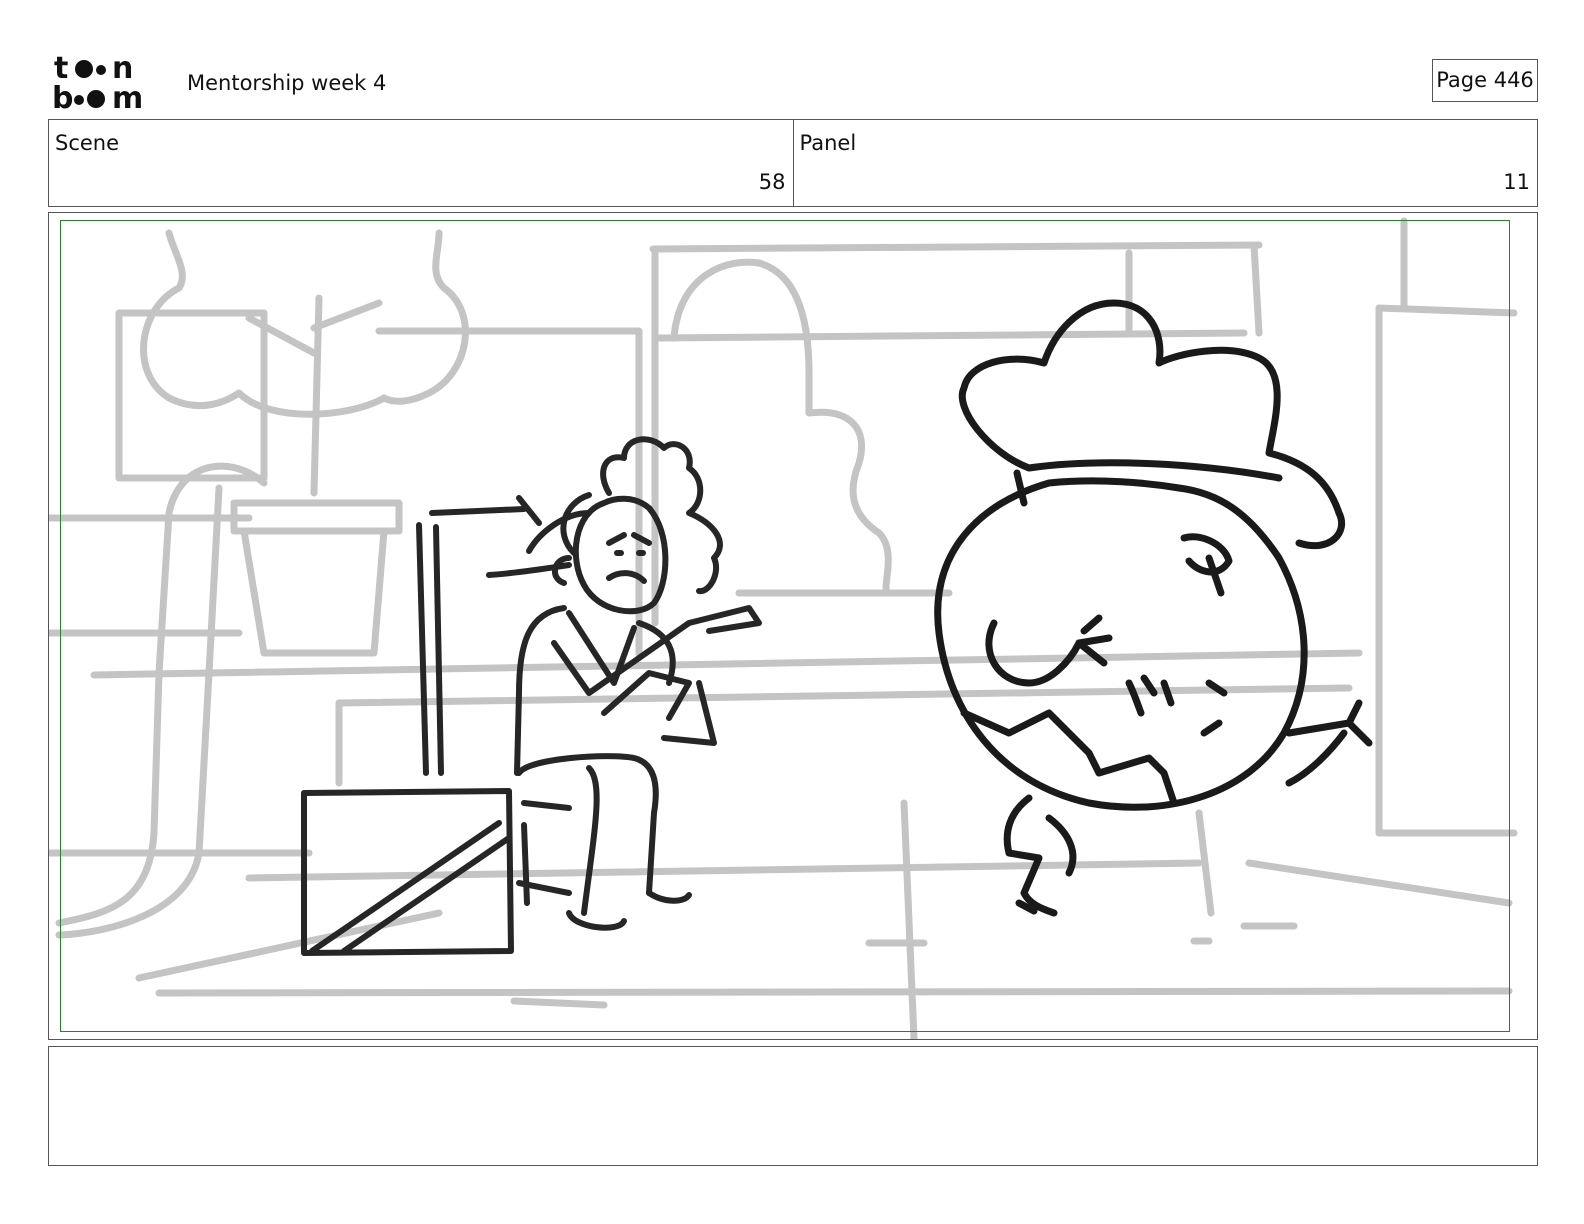 This screenshot has width=1584, height=1224. What do you see at coordinates (62, 97) in the screenshot?
I see `svg-text: b` at bounding box center [62, 97].